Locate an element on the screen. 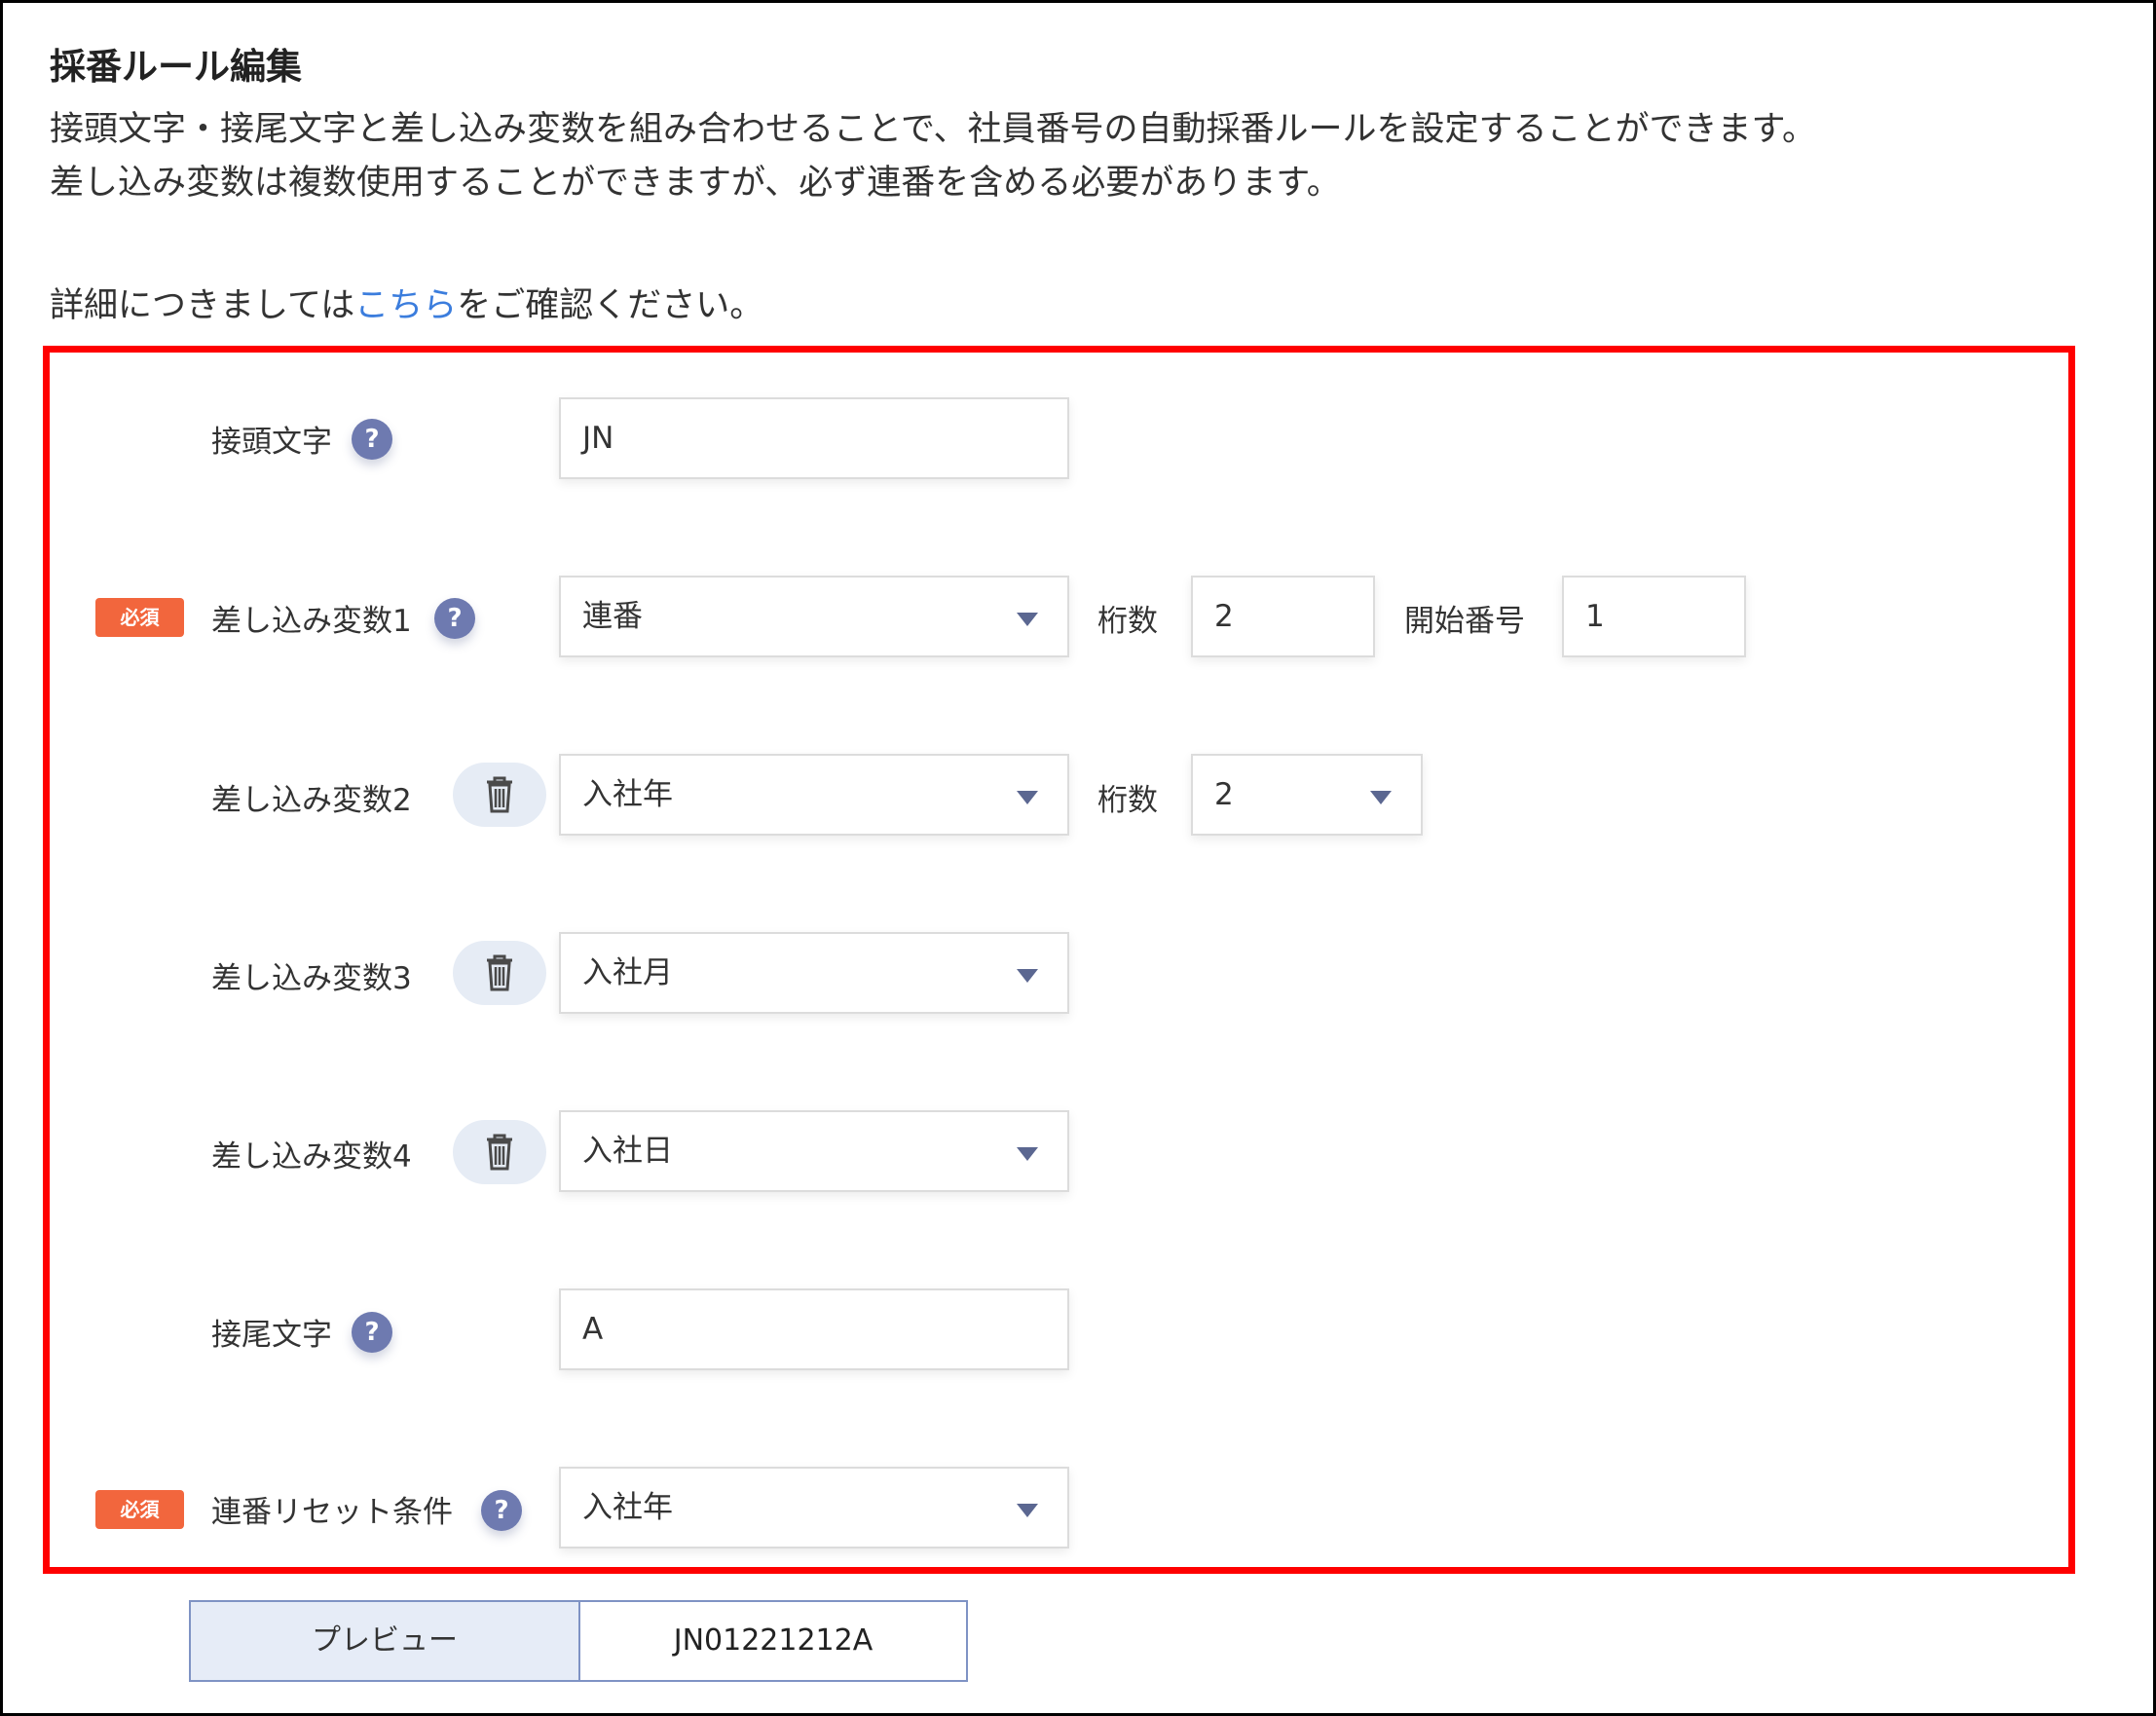 This screenshot has width=2156, height=1716. reset-select-value: 入社年 is located at coordinates (628, 1507).